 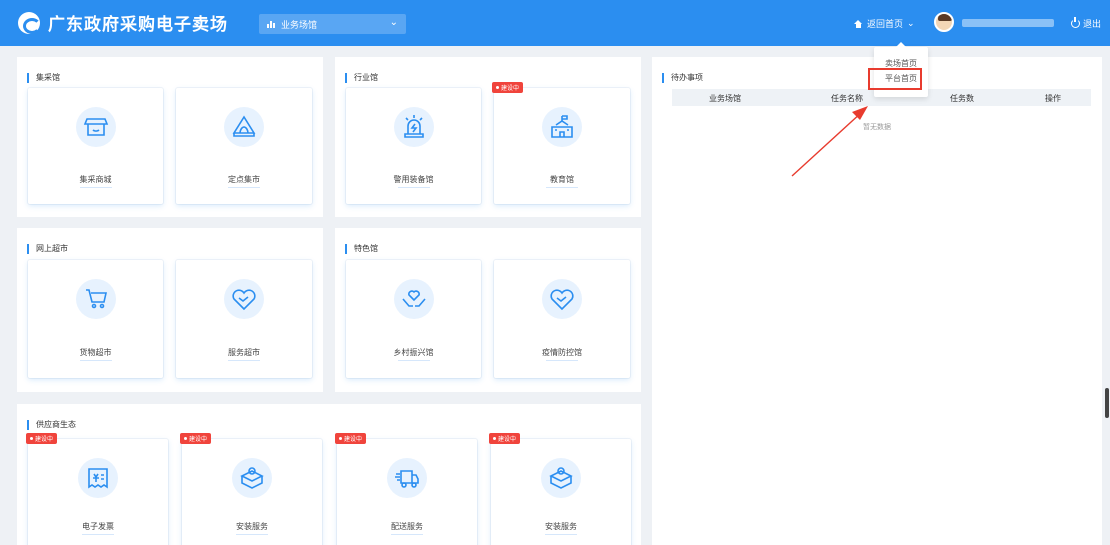 What do you see at coordinates (1107, 403) in the screenshot?
I see `scroll-handle` at bounding box center [1107, 403].